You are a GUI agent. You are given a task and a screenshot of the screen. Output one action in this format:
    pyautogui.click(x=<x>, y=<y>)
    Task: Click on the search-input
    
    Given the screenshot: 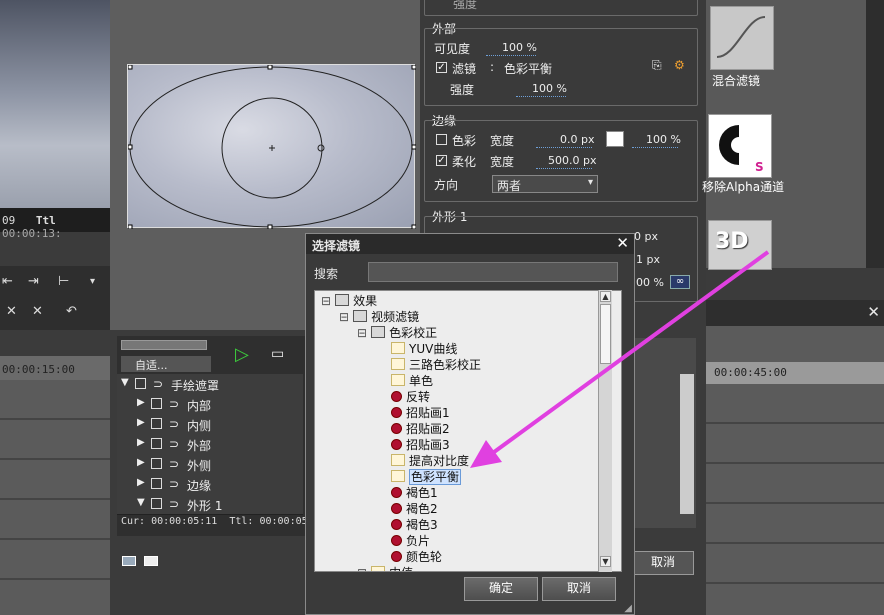 What is the action you would take?
    pyautogui.click(x=493, y=272)
    